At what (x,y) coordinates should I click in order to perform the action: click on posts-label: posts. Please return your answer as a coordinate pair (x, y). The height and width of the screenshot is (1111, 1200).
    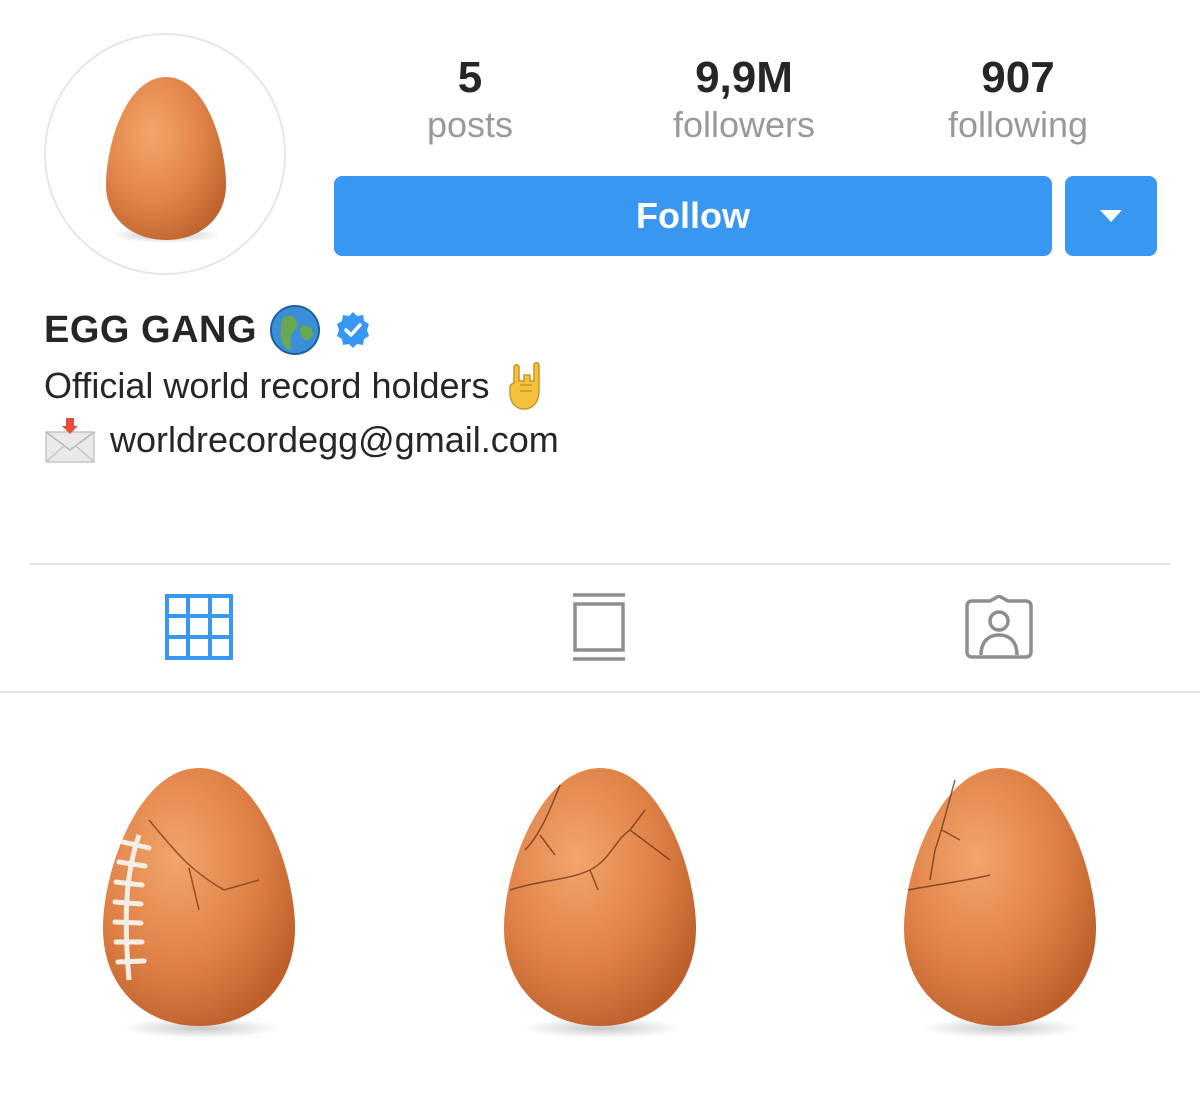
    Looking at the image, I should click on (470, 124).